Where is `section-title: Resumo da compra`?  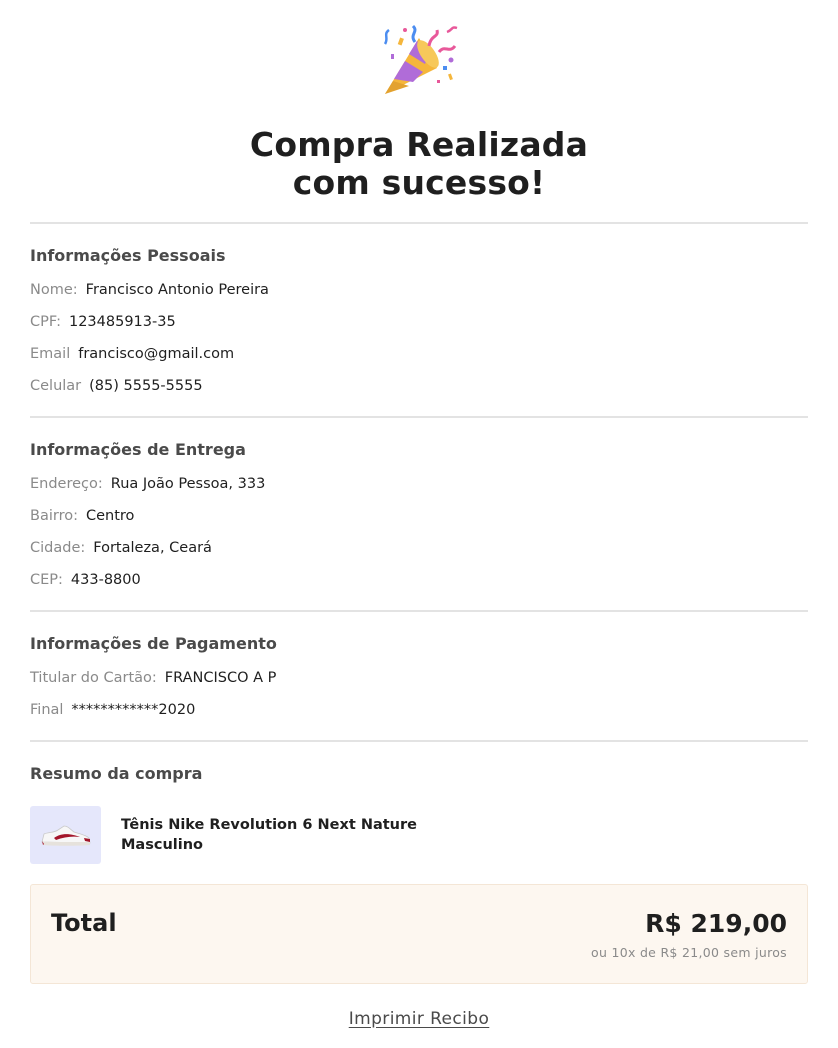
section-title: Resumo da compra is located at coordinates (116, 773).